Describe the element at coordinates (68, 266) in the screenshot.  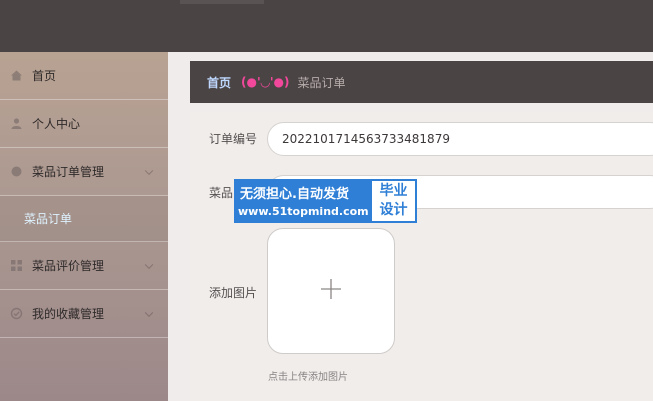
I see `sidebar-item-label: 菜品评价管理` at that location.